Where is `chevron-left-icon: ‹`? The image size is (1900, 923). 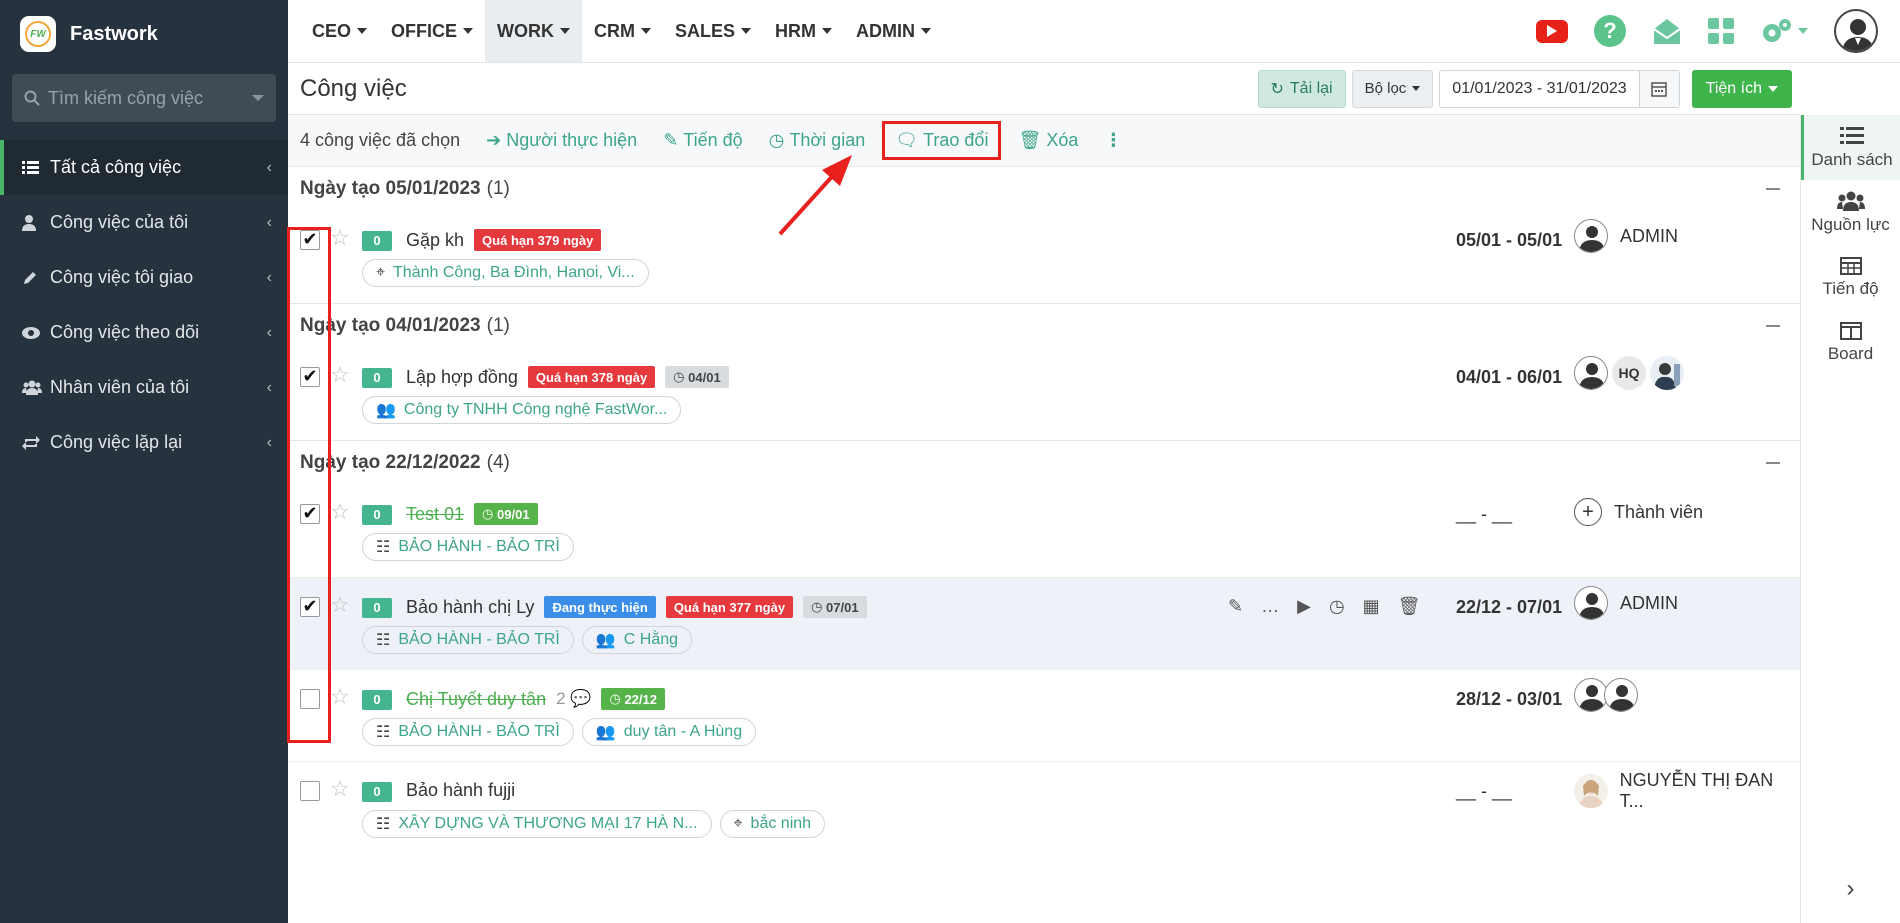 chevron-left-icon: ‹ is located at coordinates (269, 167).